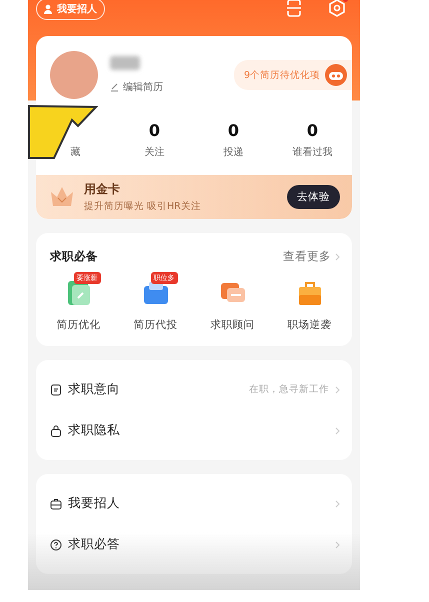 This screenshot has height=602, width=429. I want to click on settings-button, so click(337, 8).